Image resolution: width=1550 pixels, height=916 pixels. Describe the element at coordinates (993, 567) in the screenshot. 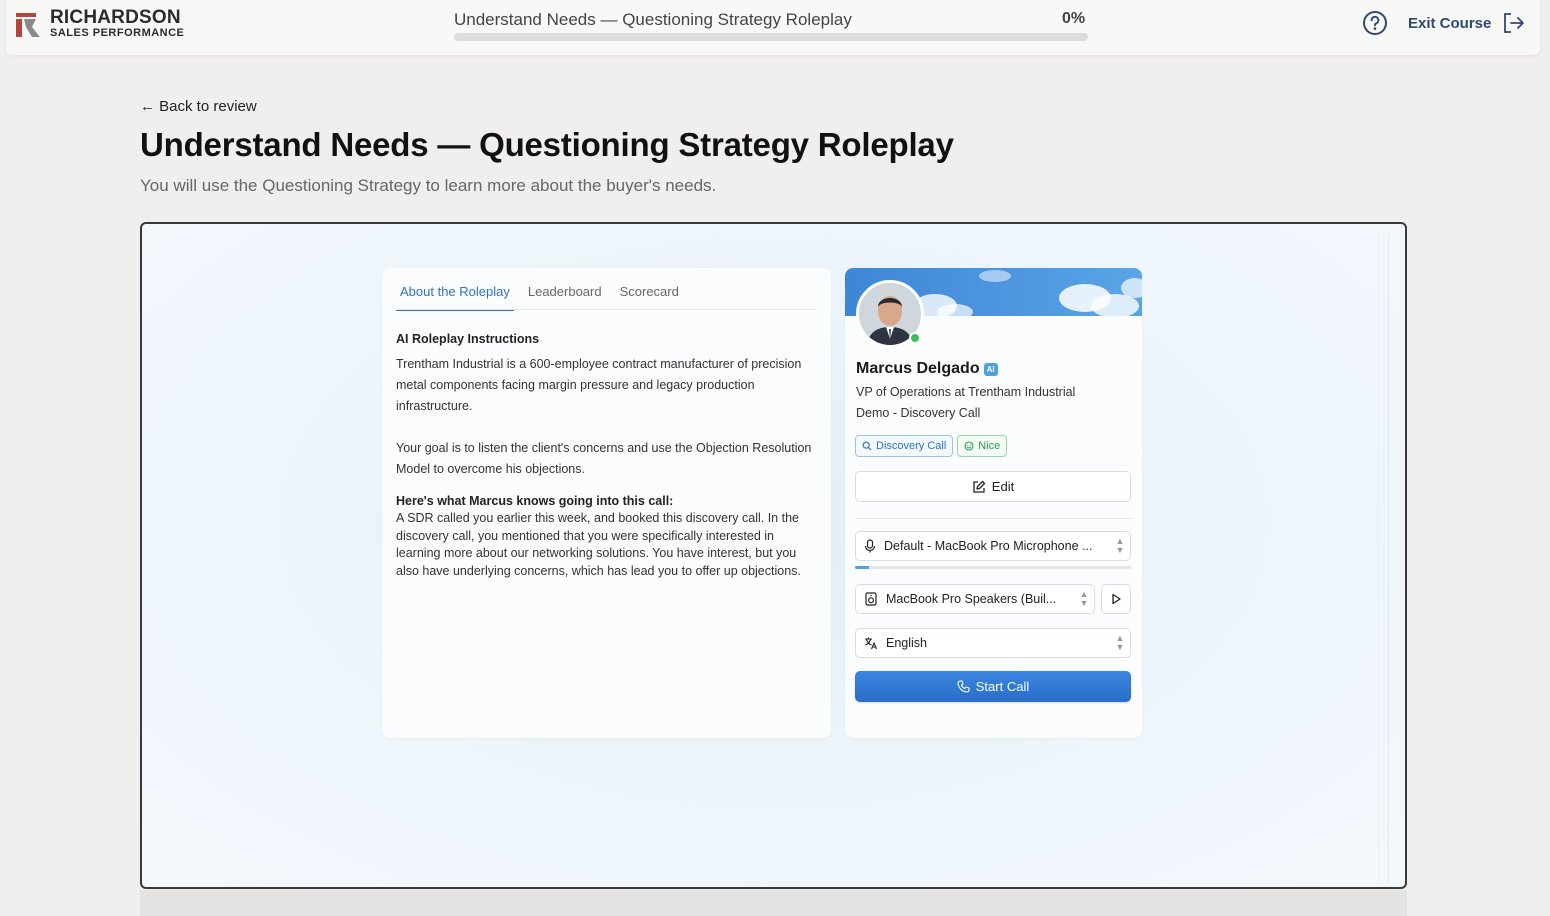

I see `mic-level-meter` at that location.